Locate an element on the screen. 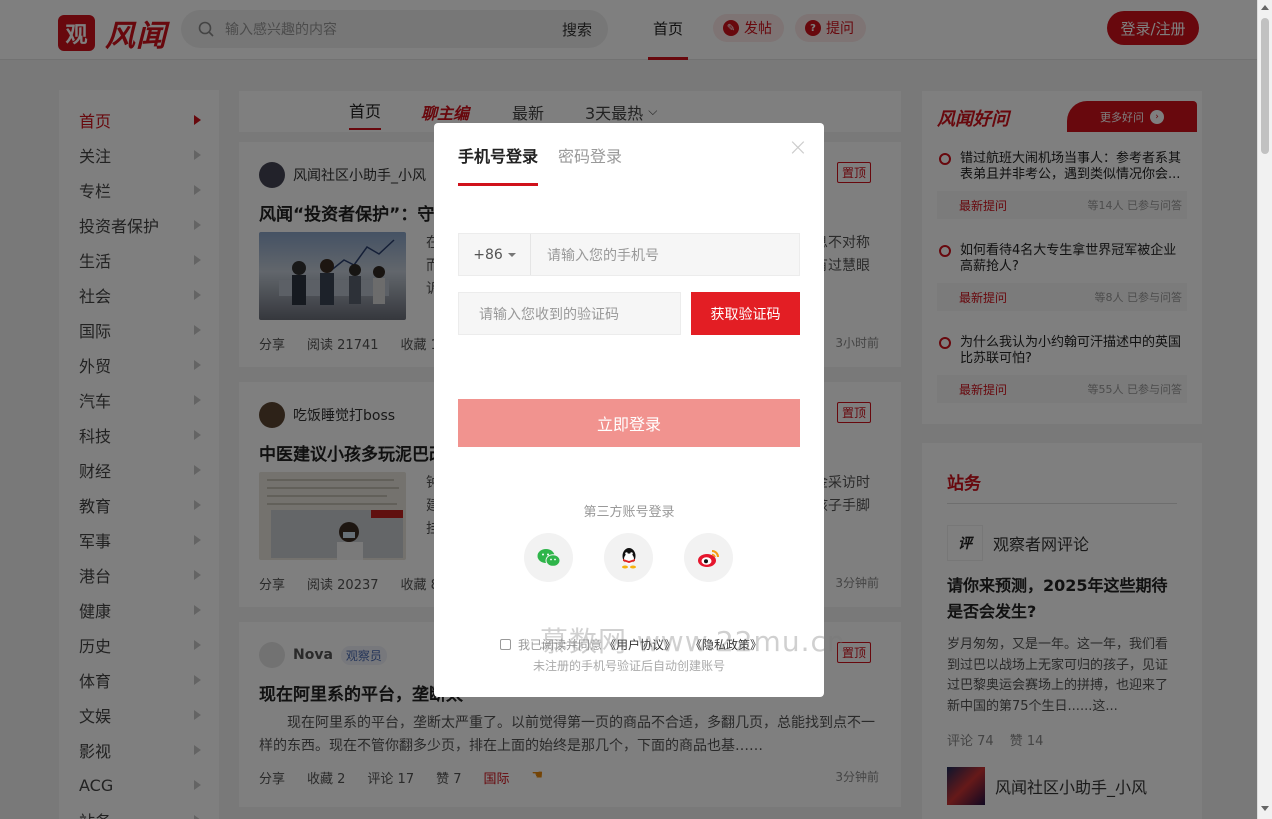  page-scrollbar is located at coordinates (1264, 409).